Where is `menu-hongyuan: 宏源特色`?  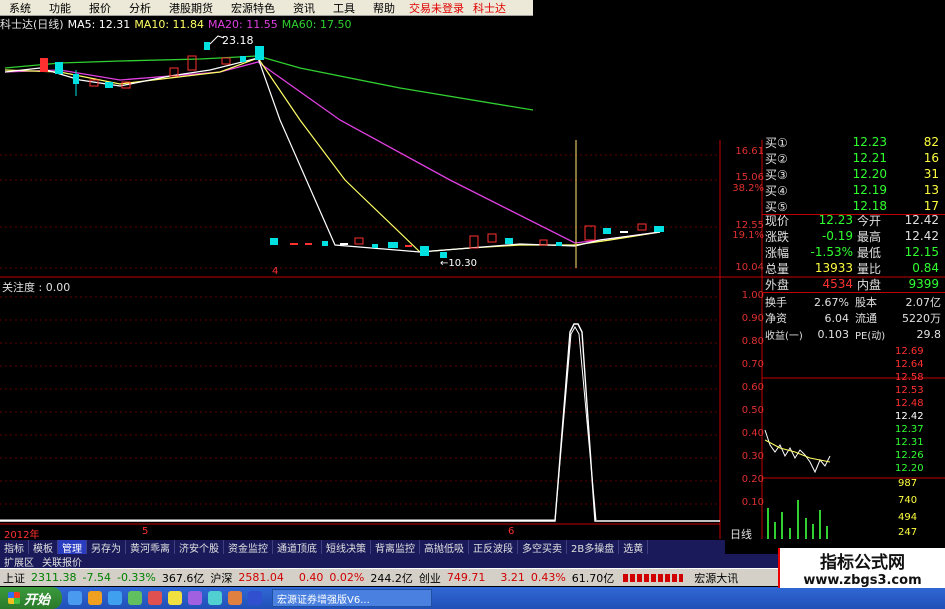 menu-hongyuan: 宏源特色 is located at coordinates (253, 8).